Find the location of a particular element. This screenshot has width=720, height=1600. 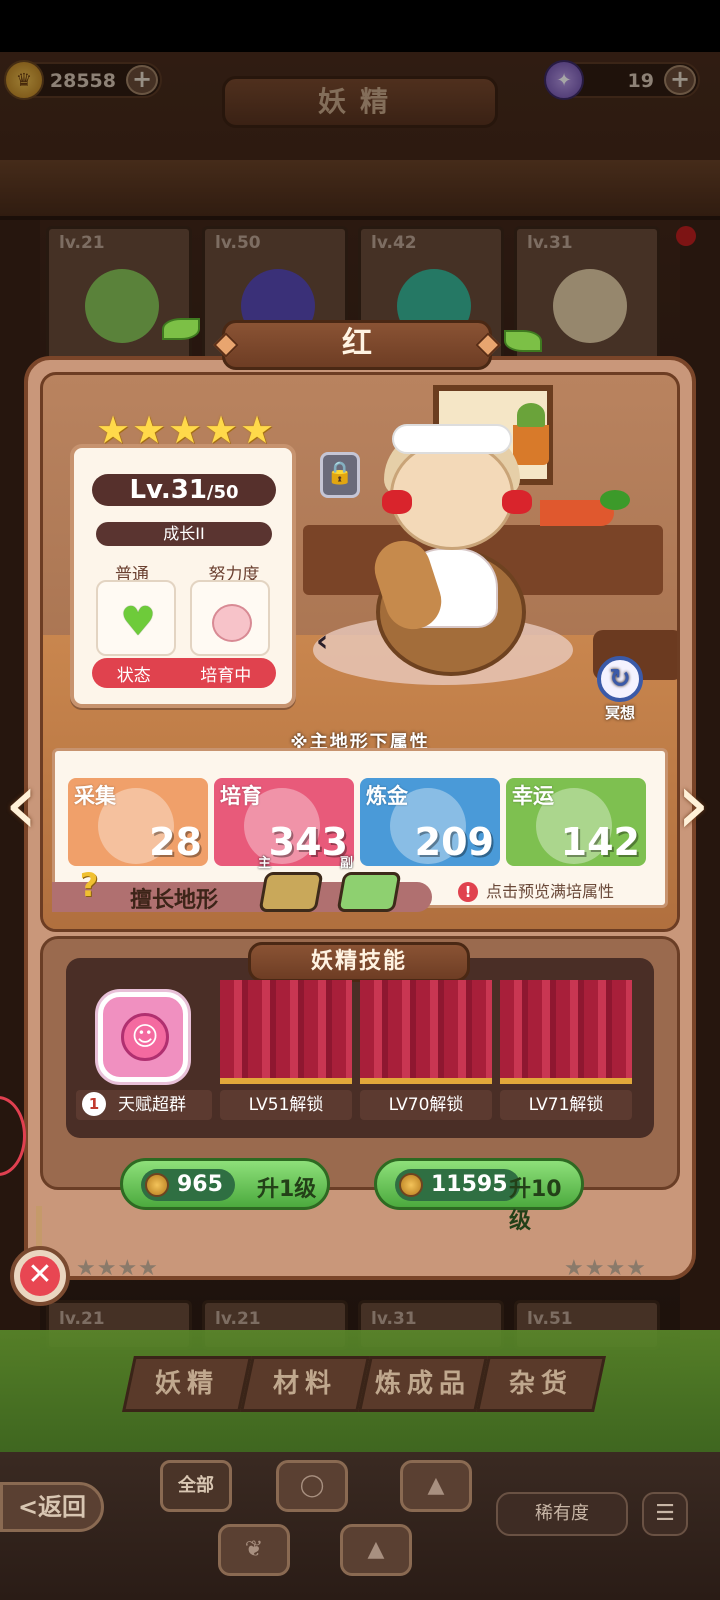

fairy-level: Lv.31 is located at coordinates (168, 490).